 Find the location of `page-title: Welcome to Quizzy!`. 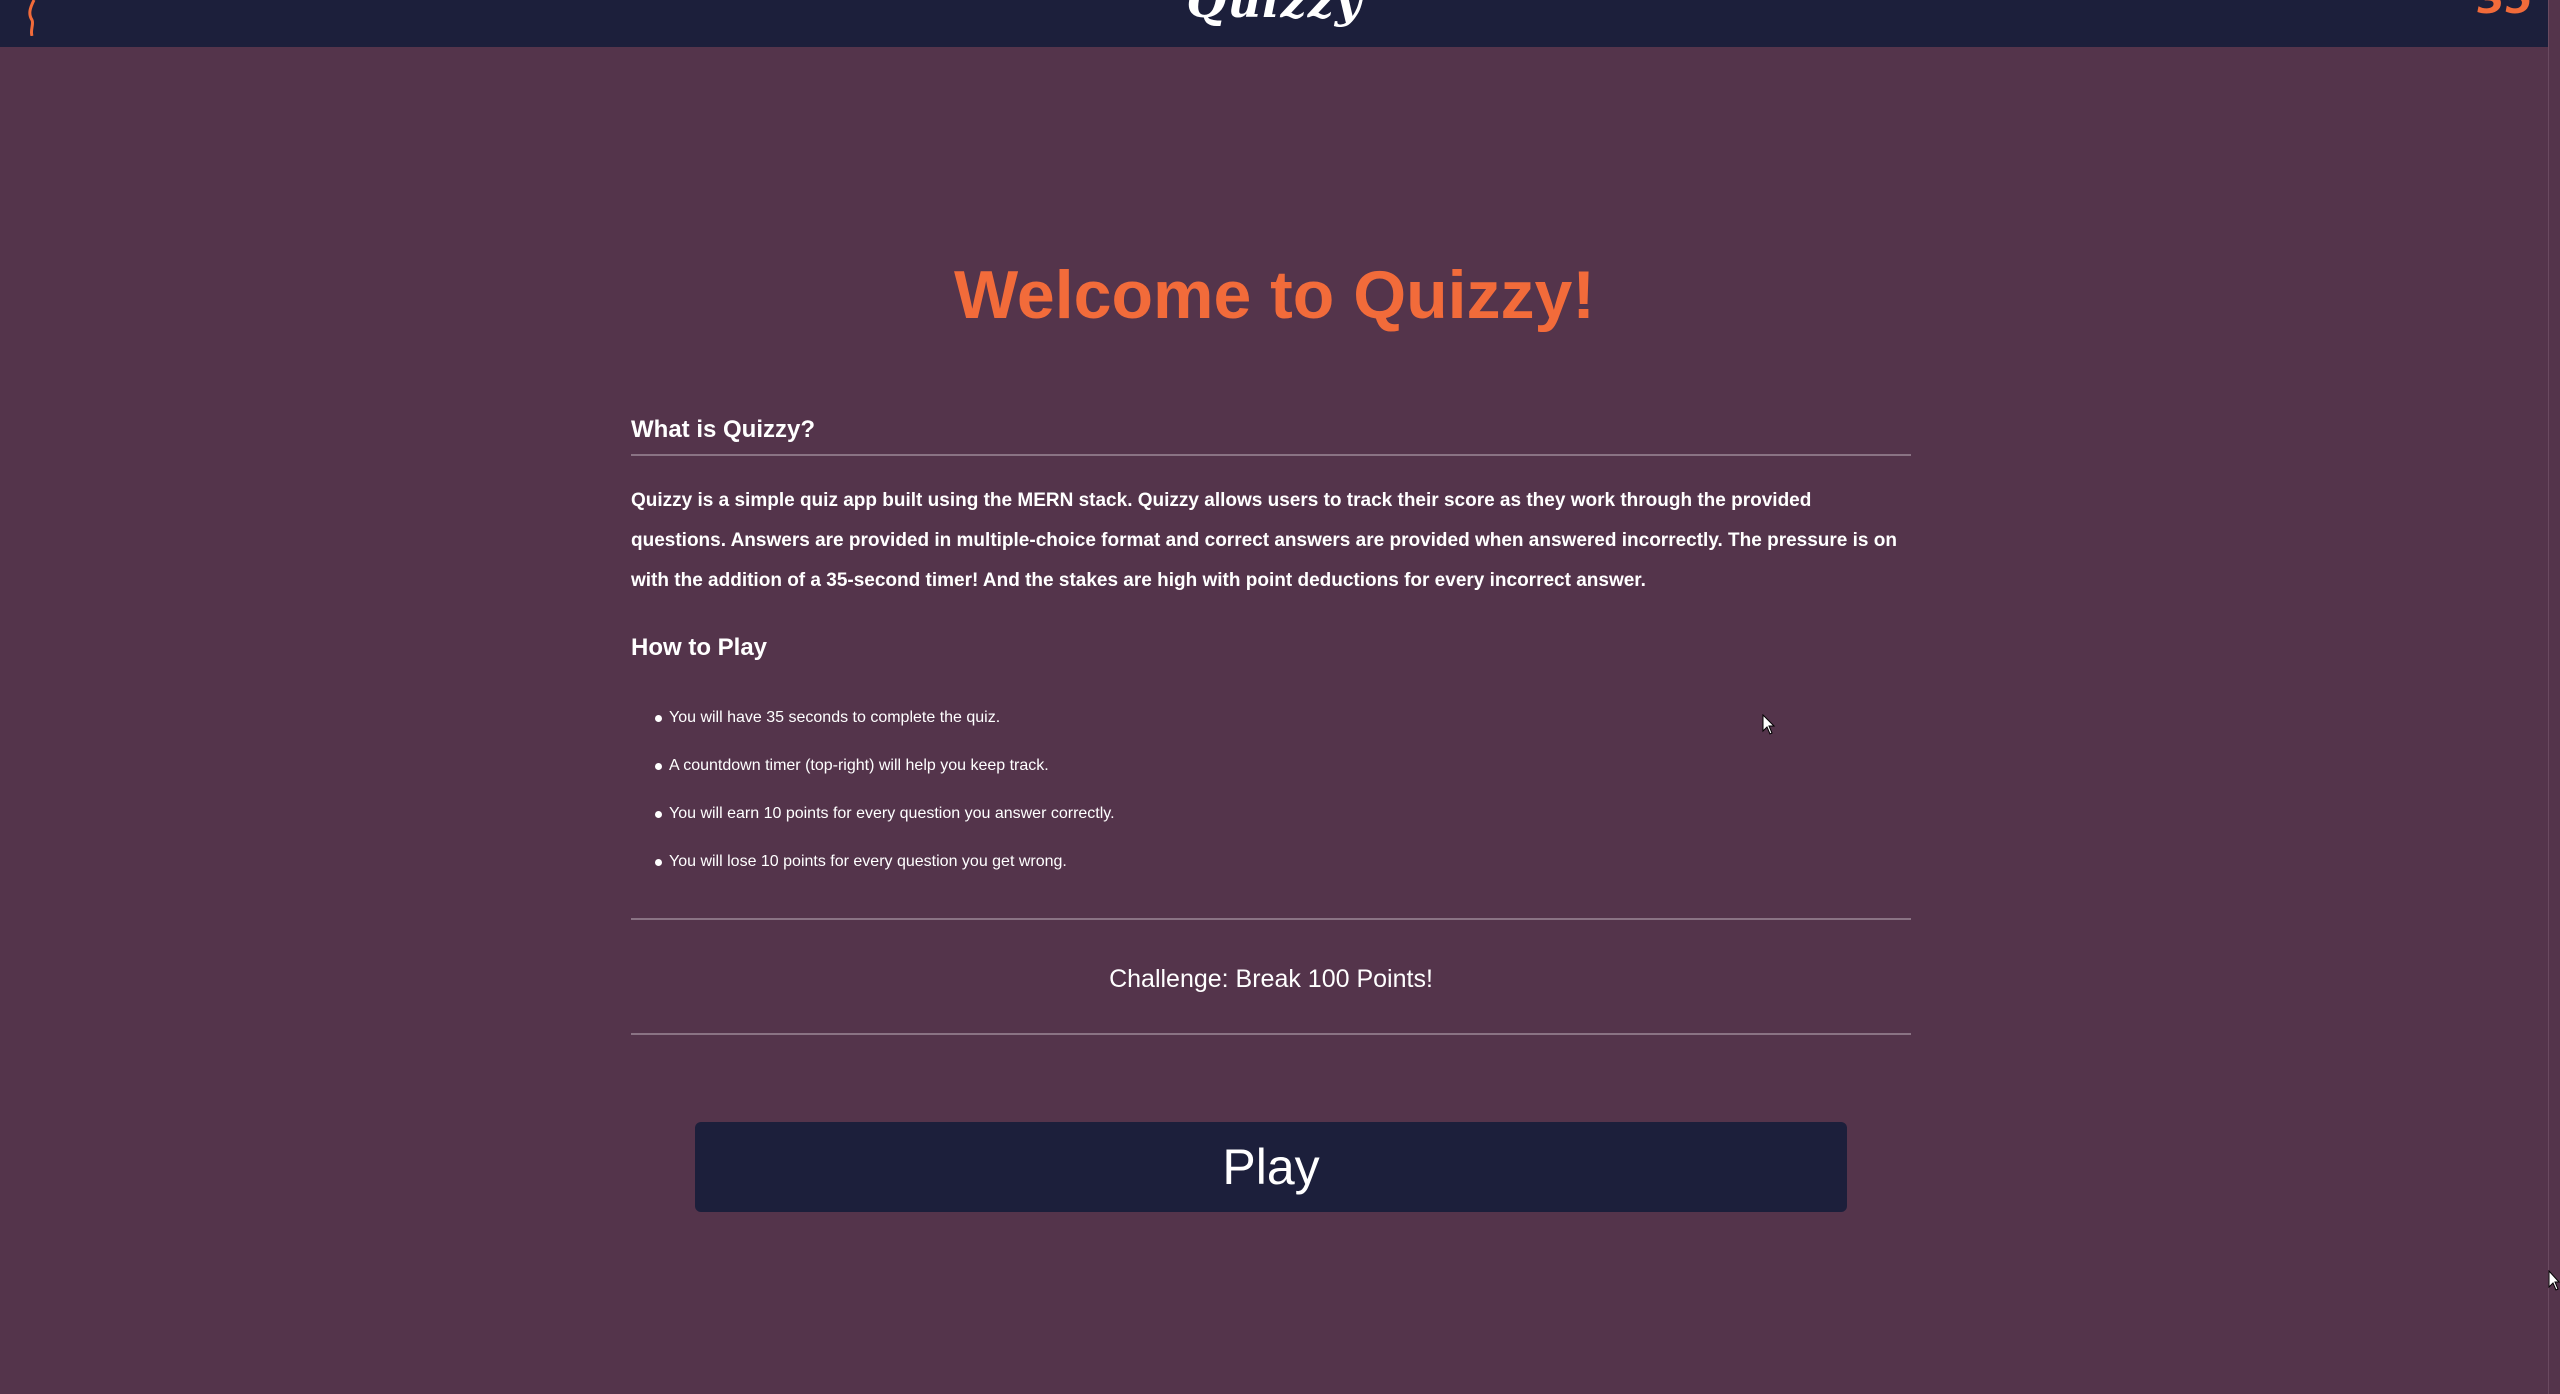

page-title: Welcome to Quizzy! is located at coordinates (1274, 295).